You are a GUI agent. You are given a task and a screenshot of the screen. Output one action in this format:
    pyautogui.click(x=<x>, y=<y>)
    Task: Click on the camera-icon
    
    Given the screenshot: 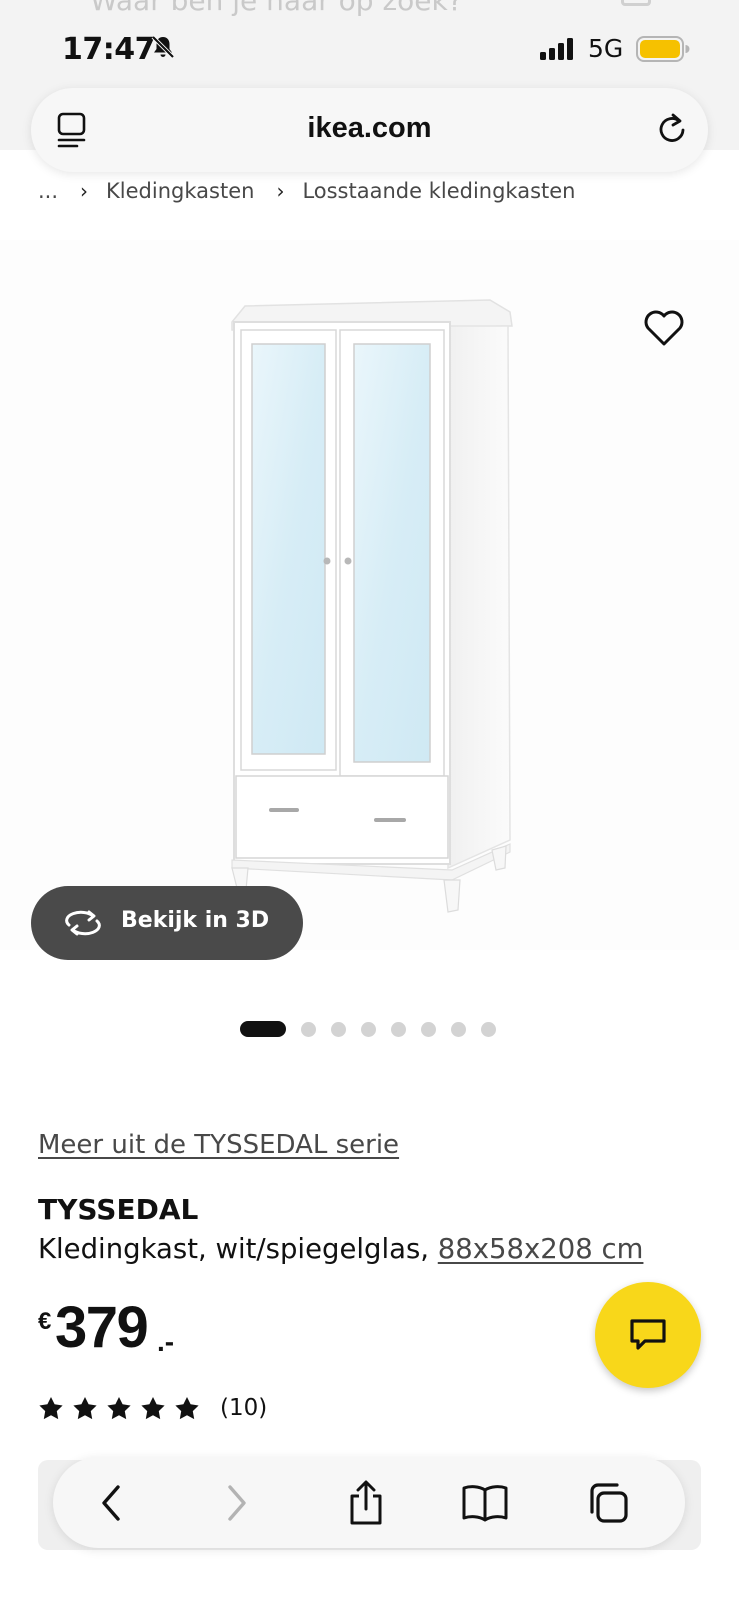 What is the action you would take?
    pyautogui.click(x=636, y=3)
    